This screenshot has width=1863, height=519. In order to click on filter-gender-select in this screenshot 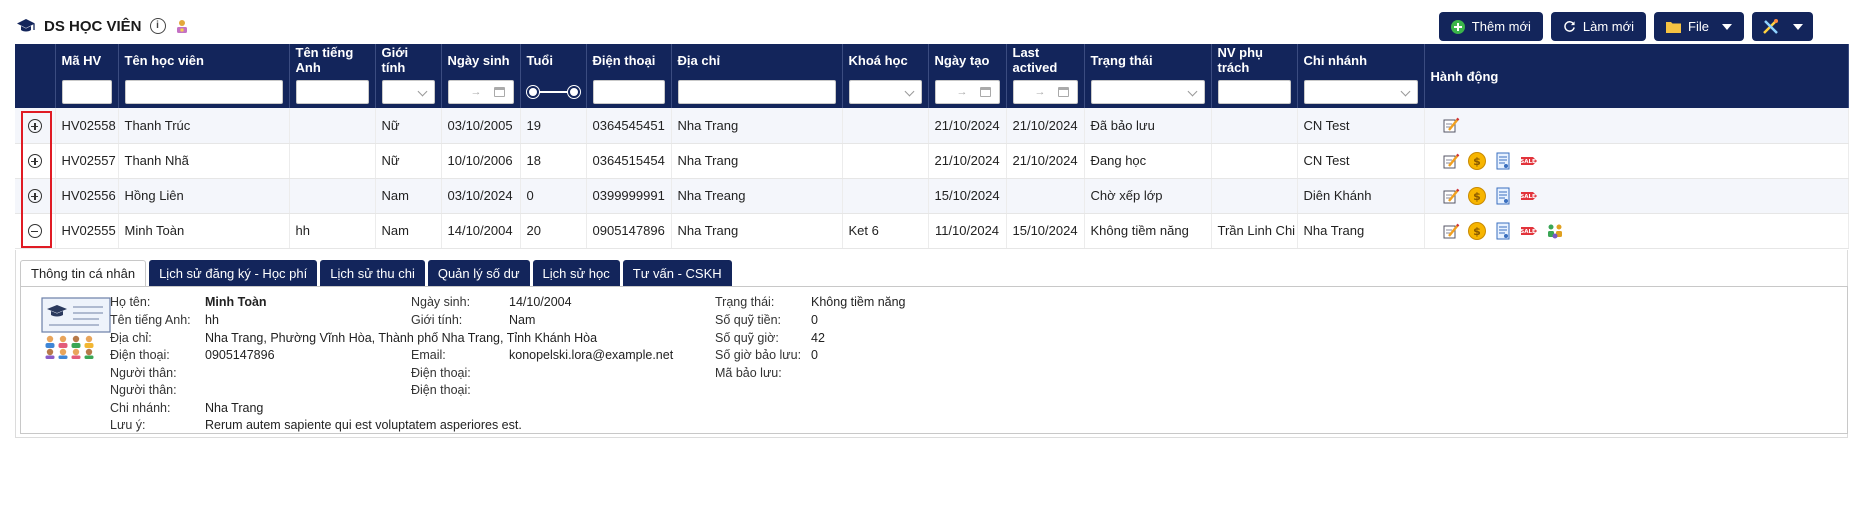, I will do `click(408, 92)`.